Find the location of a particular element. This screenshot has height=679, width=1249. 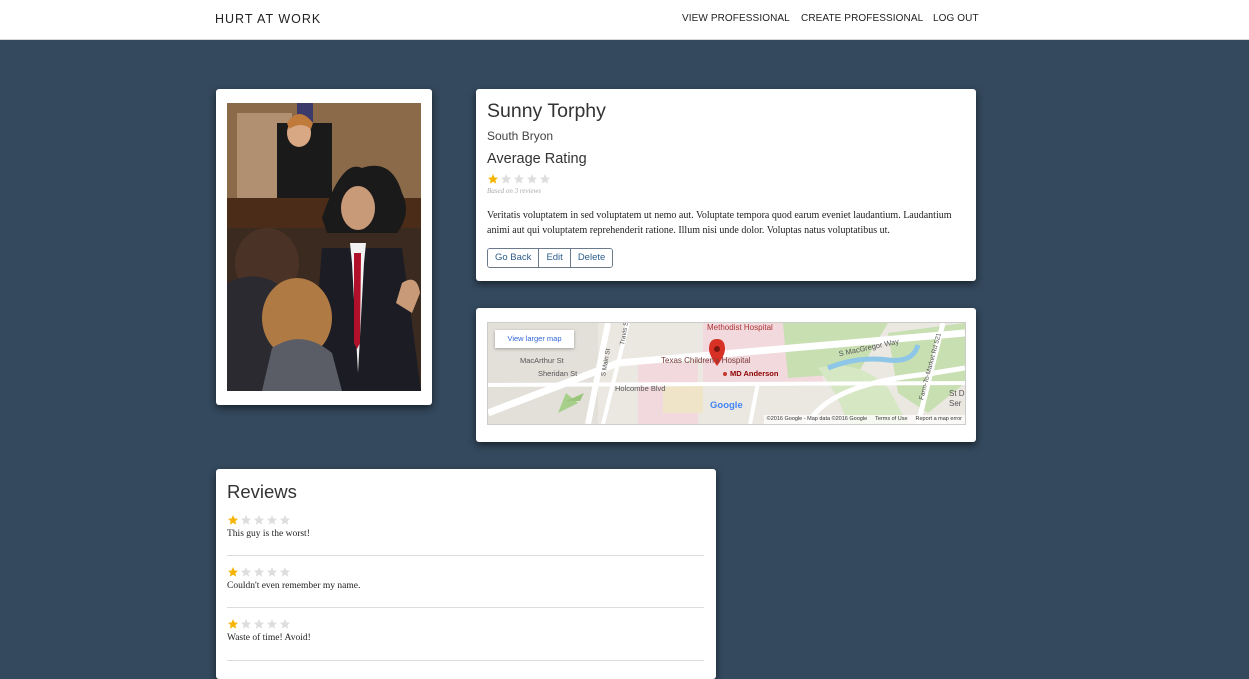

profile-photo is located at coordinates (324, 247).